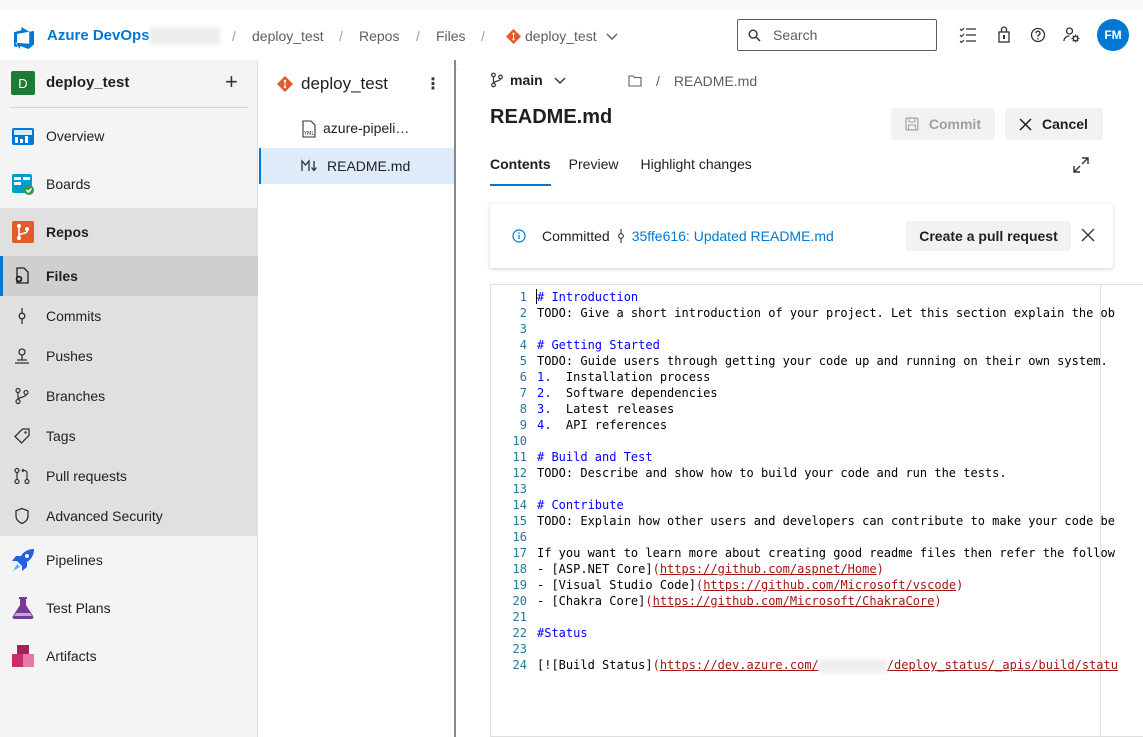  What do you see at coordinates (968, 35) in the screenshot?
I see `work-items-icon` at bounding box center [968, 35].